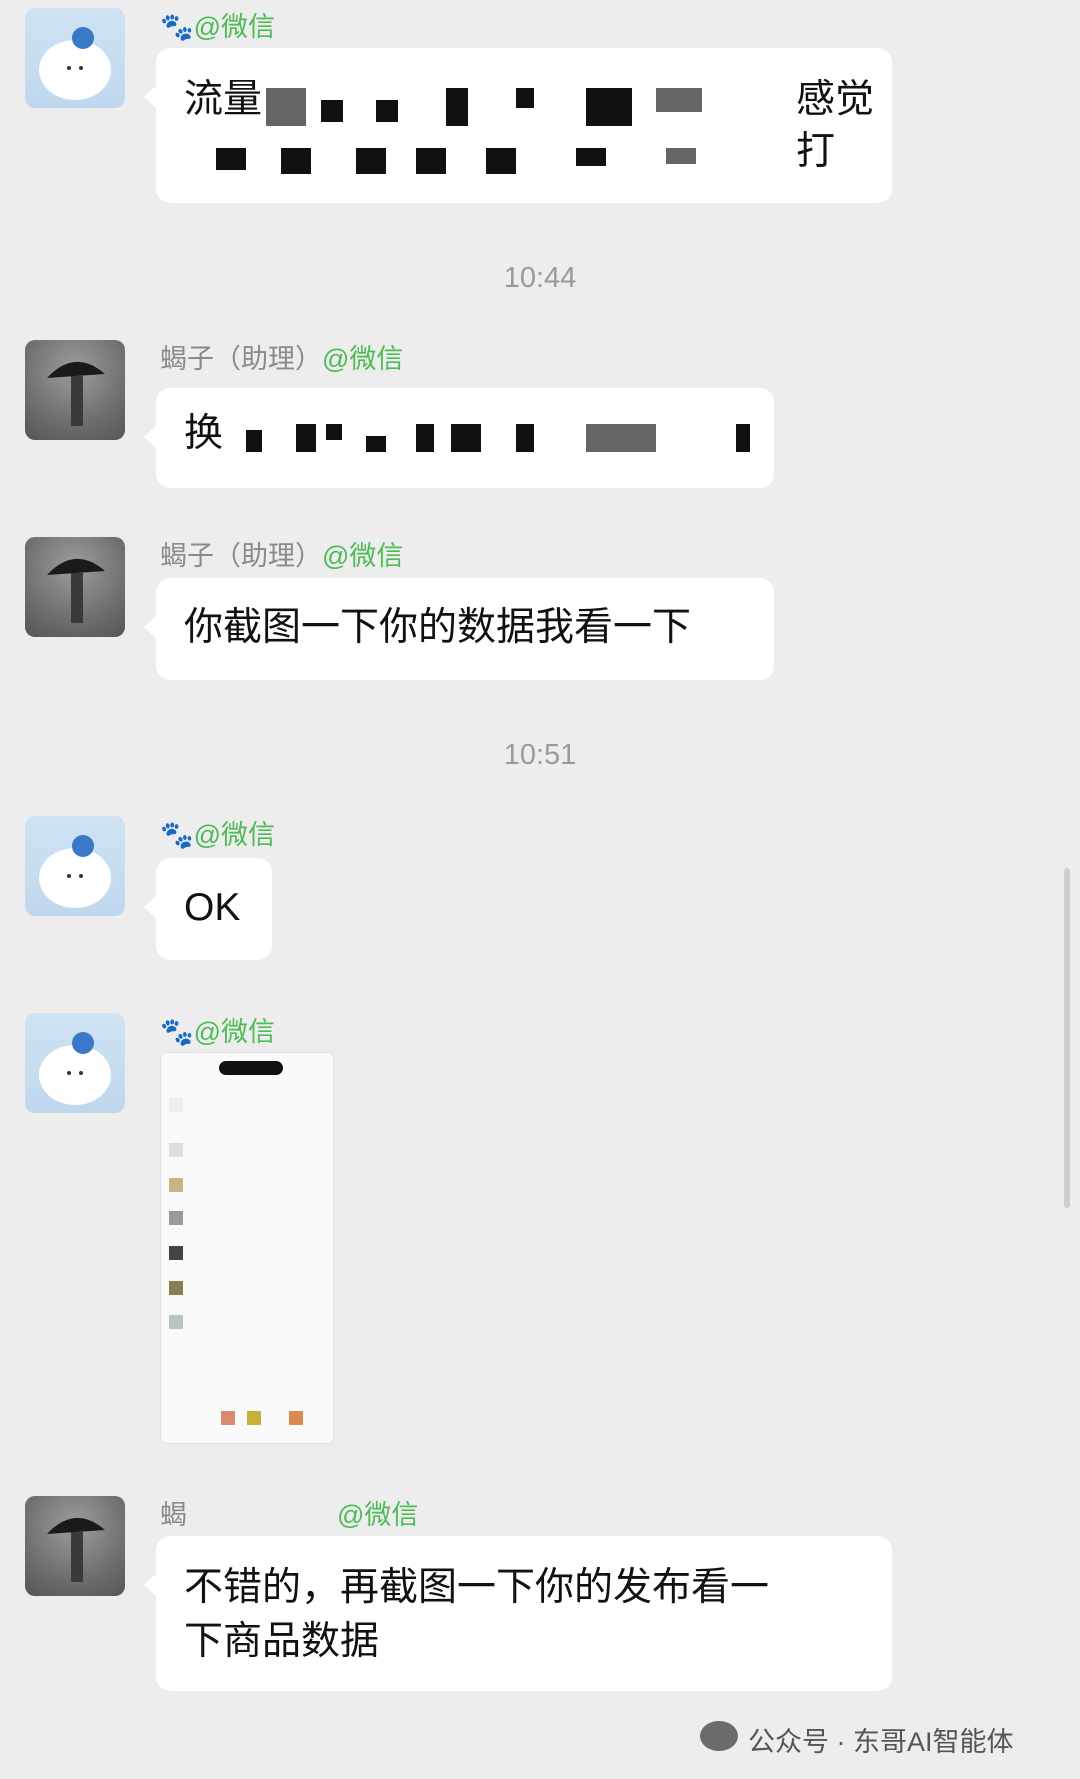  I want to click on message-text: 换, so click(204, 433).